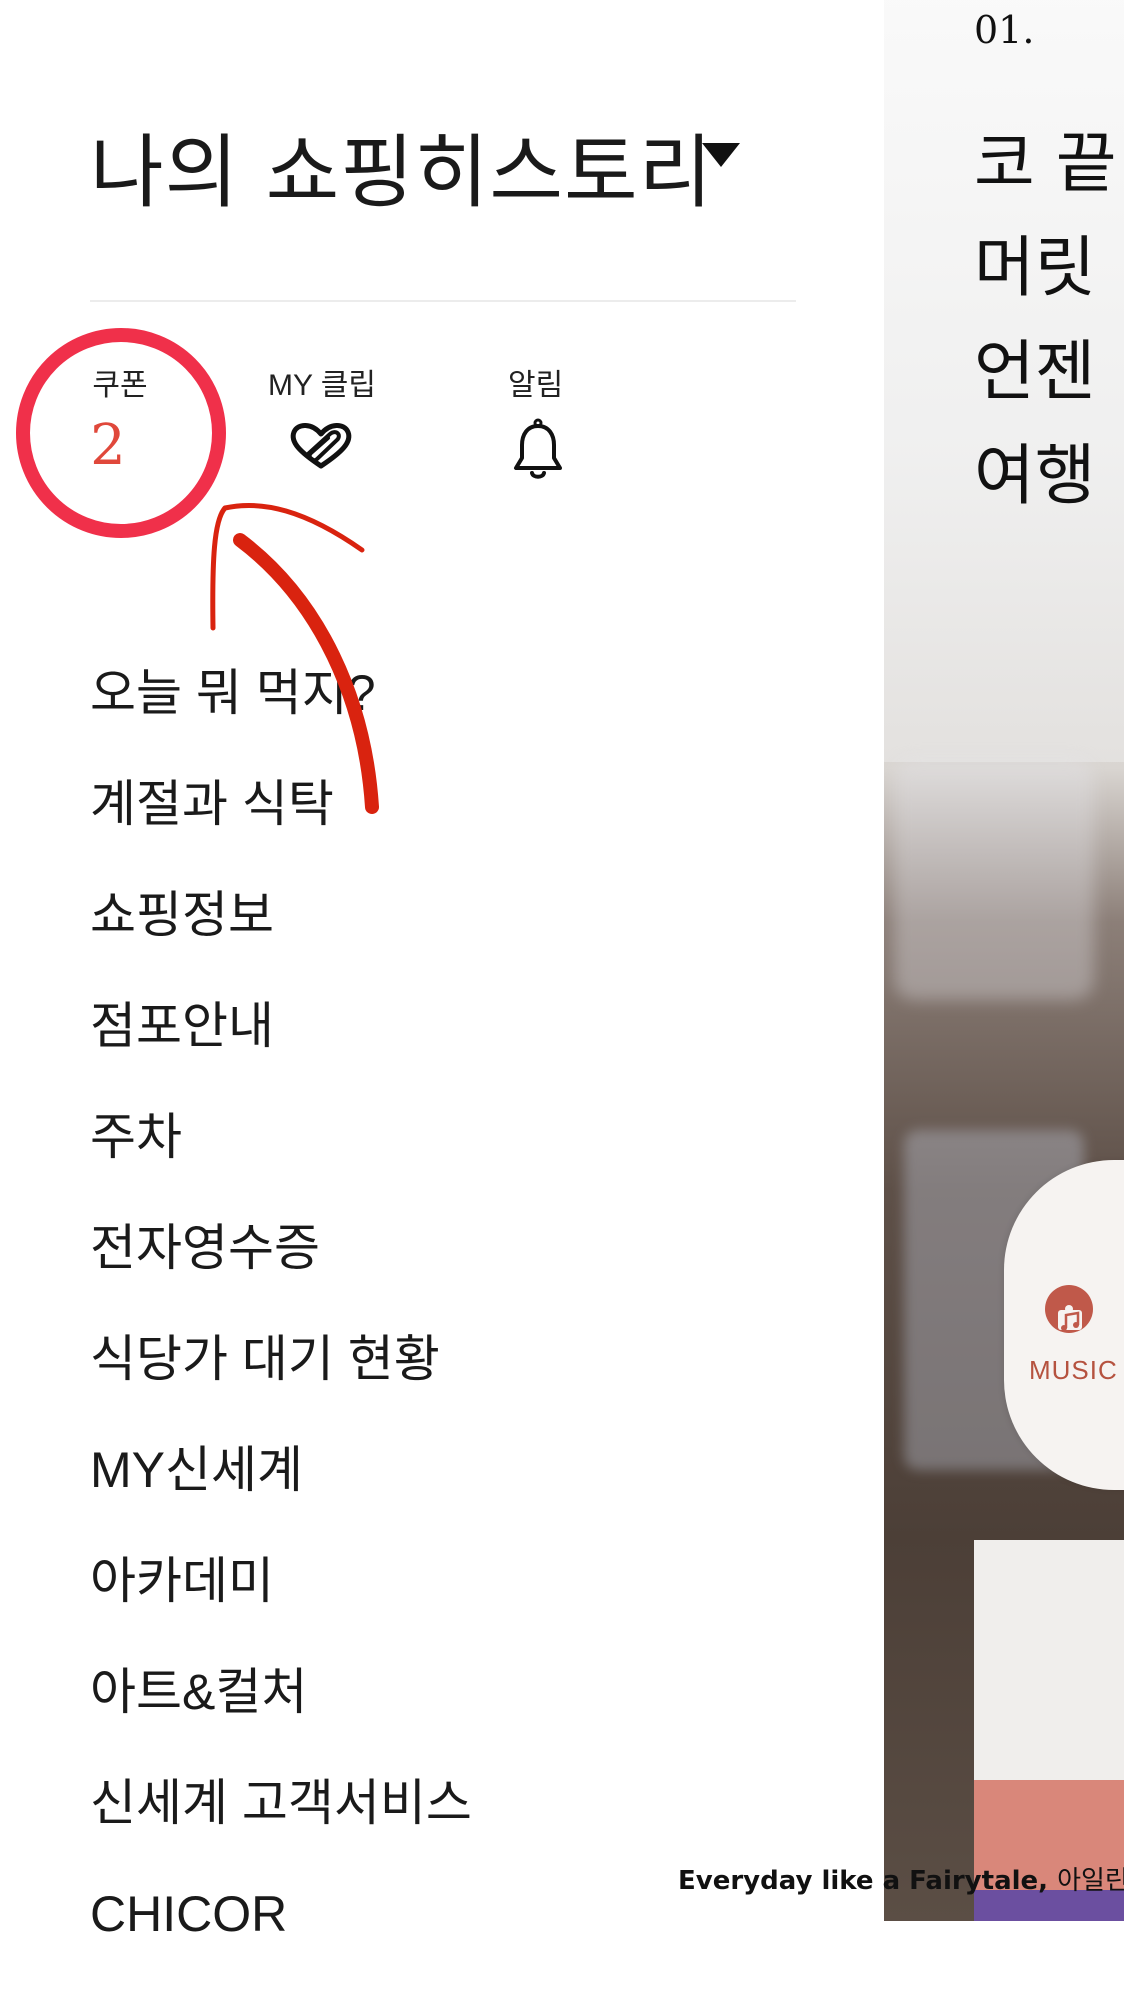  What do you see at coordinates (1035, 371) in the screenshot?
I see `hero-headline-line: 언젠` at bounding box center [1035, 371].